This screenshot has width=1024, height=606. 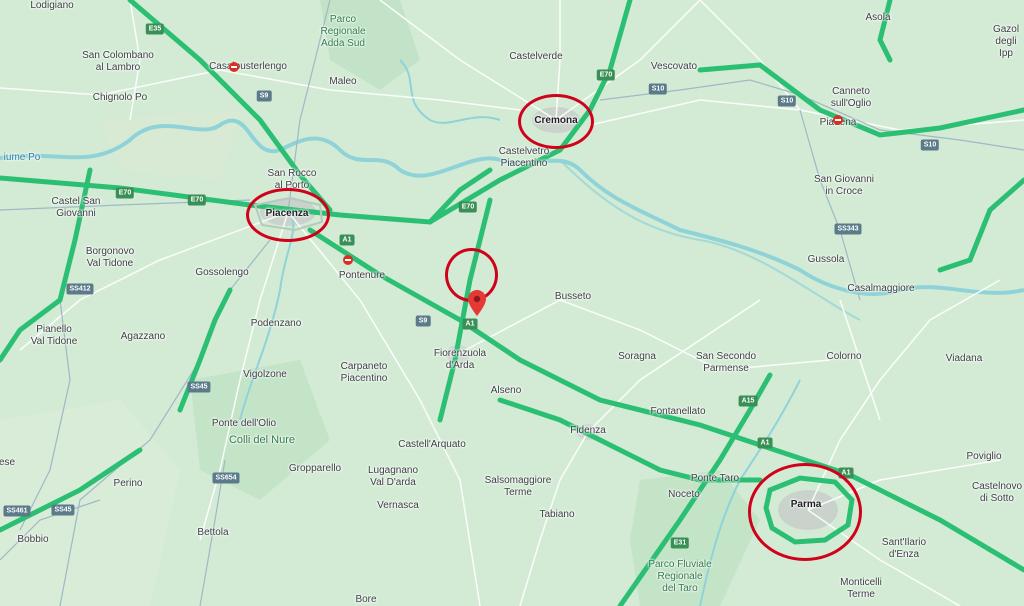 I want to click on town-label: Pianello Val Tidone, so click(x=54, y=336).